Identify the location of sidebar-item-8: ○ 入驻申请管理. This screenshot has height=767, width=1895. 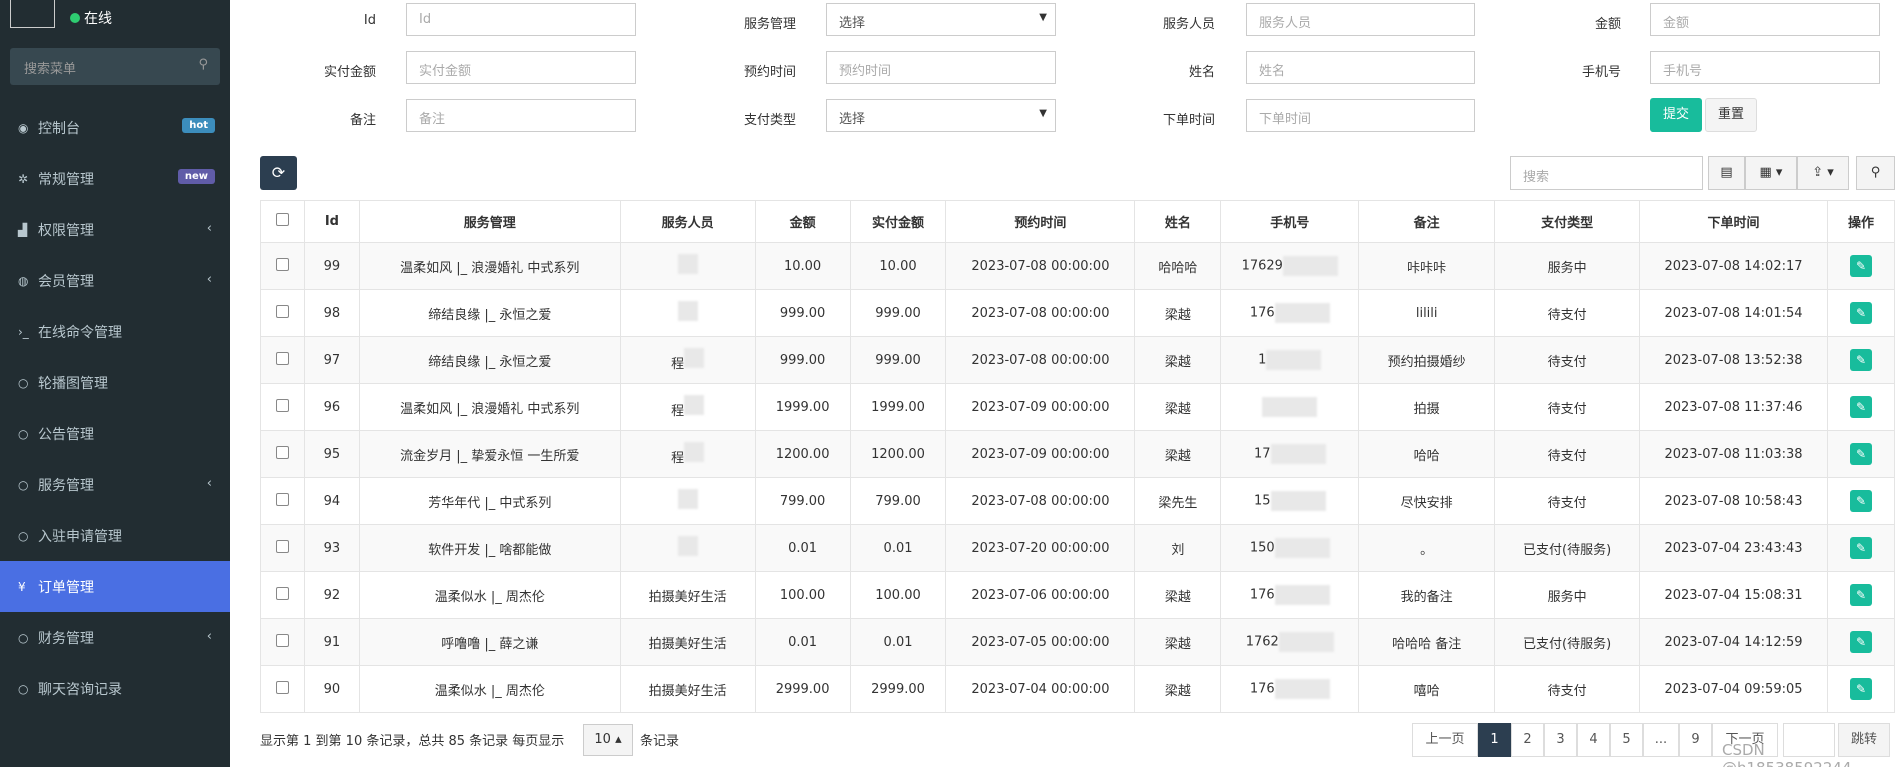
(115, 535).